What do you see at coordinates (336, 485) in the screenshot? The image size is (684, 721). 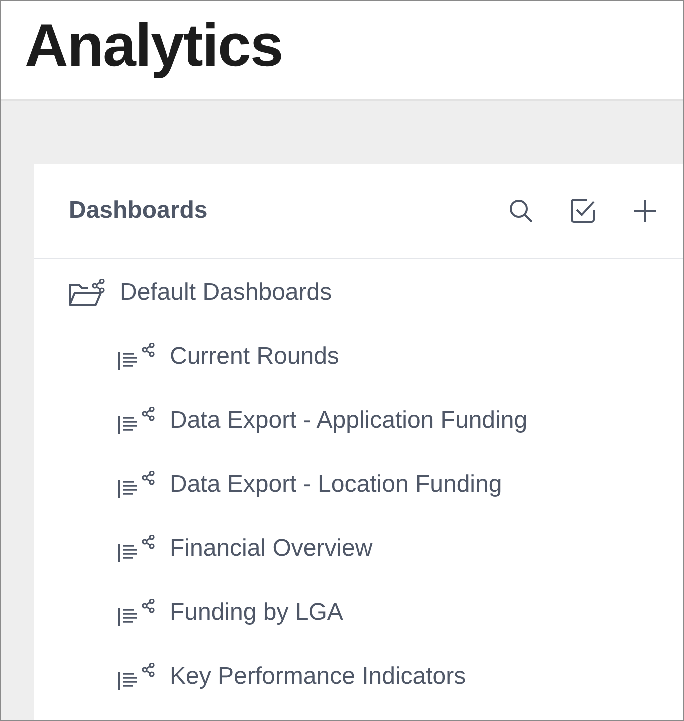 I see `dashboard-link: Data Export - Location Funding` at bounding box center [336, 485].